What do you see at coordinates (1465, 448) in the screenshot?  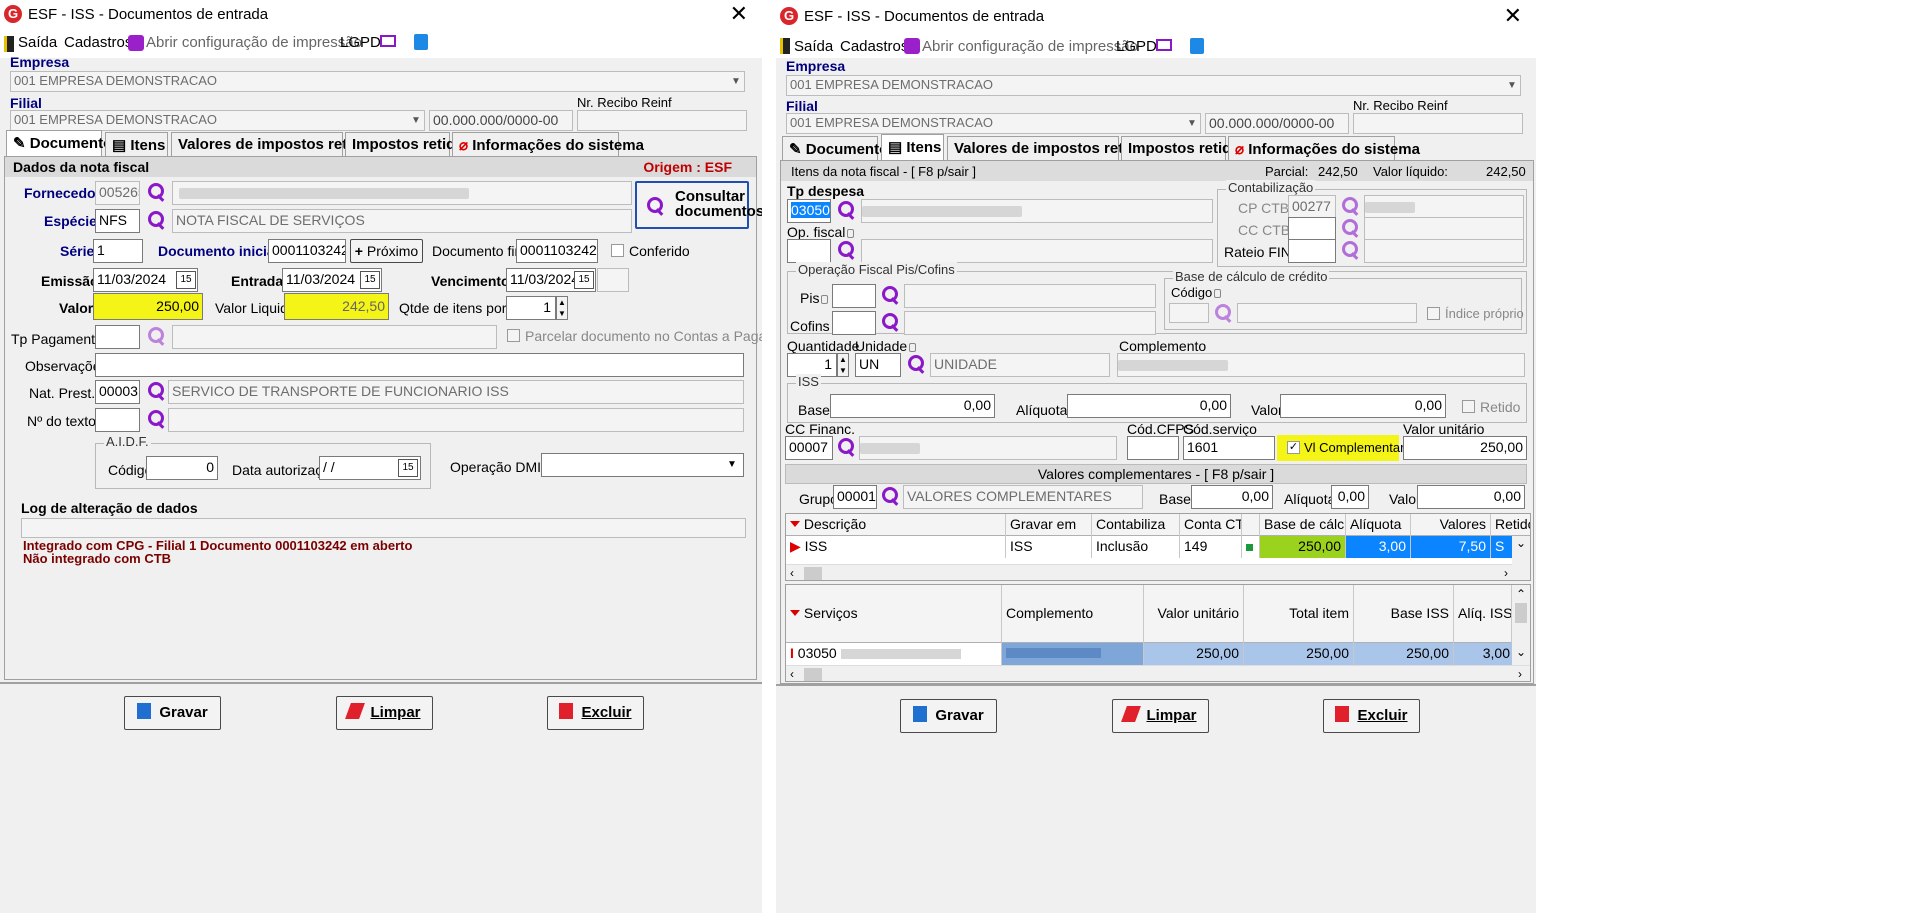 I see `valor-unitario-input: 250,00` at bounding box center [1465, 448].